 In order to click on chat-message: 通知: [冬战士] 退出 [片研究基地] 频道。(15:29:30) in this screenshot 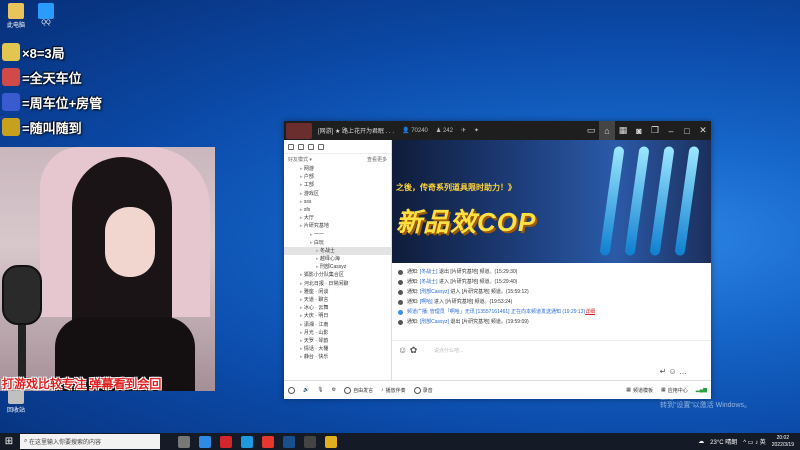, I will do `click(551, 272)`.